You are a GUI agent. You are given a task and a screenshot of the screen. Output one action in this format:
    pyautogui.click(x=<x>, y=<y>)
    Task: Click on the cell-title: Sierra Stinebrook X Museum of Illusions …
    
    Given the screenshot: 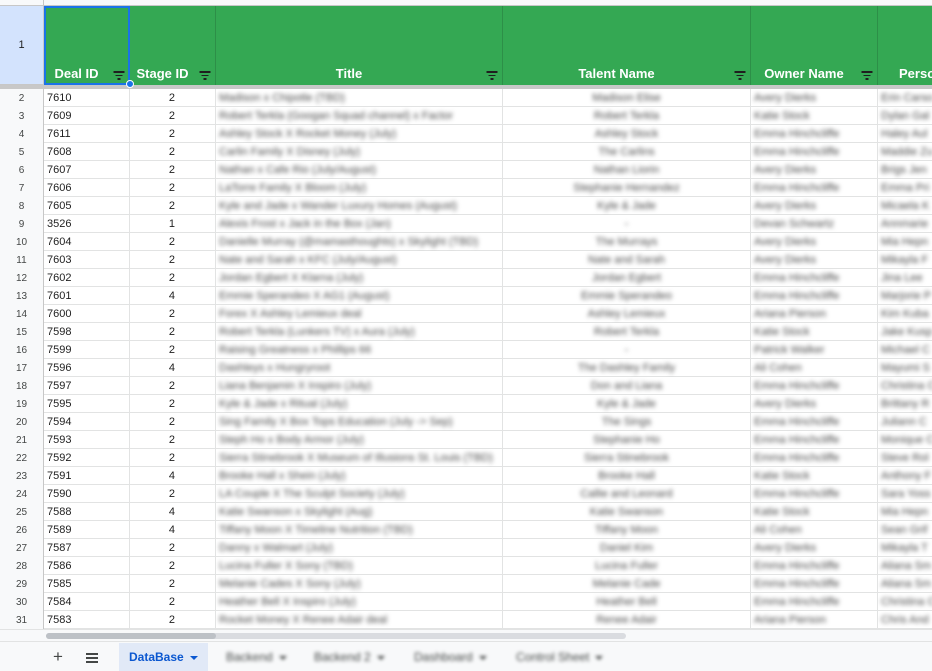 What is the action you would take?
    pyautogui.click(x=359, y=458)
    